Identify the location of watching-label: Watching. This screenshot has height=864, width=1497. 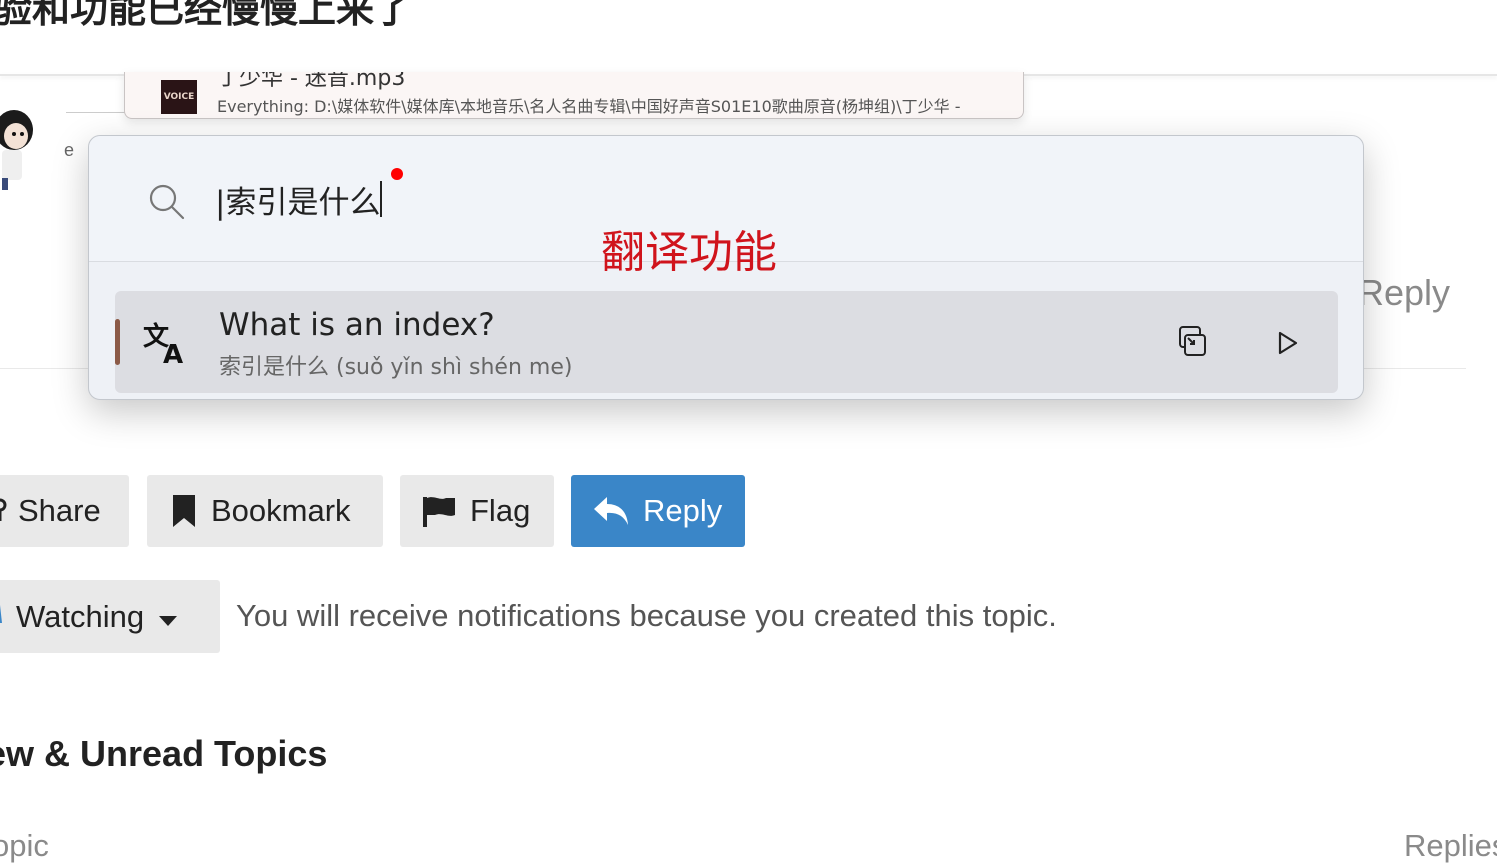
(80, 616).